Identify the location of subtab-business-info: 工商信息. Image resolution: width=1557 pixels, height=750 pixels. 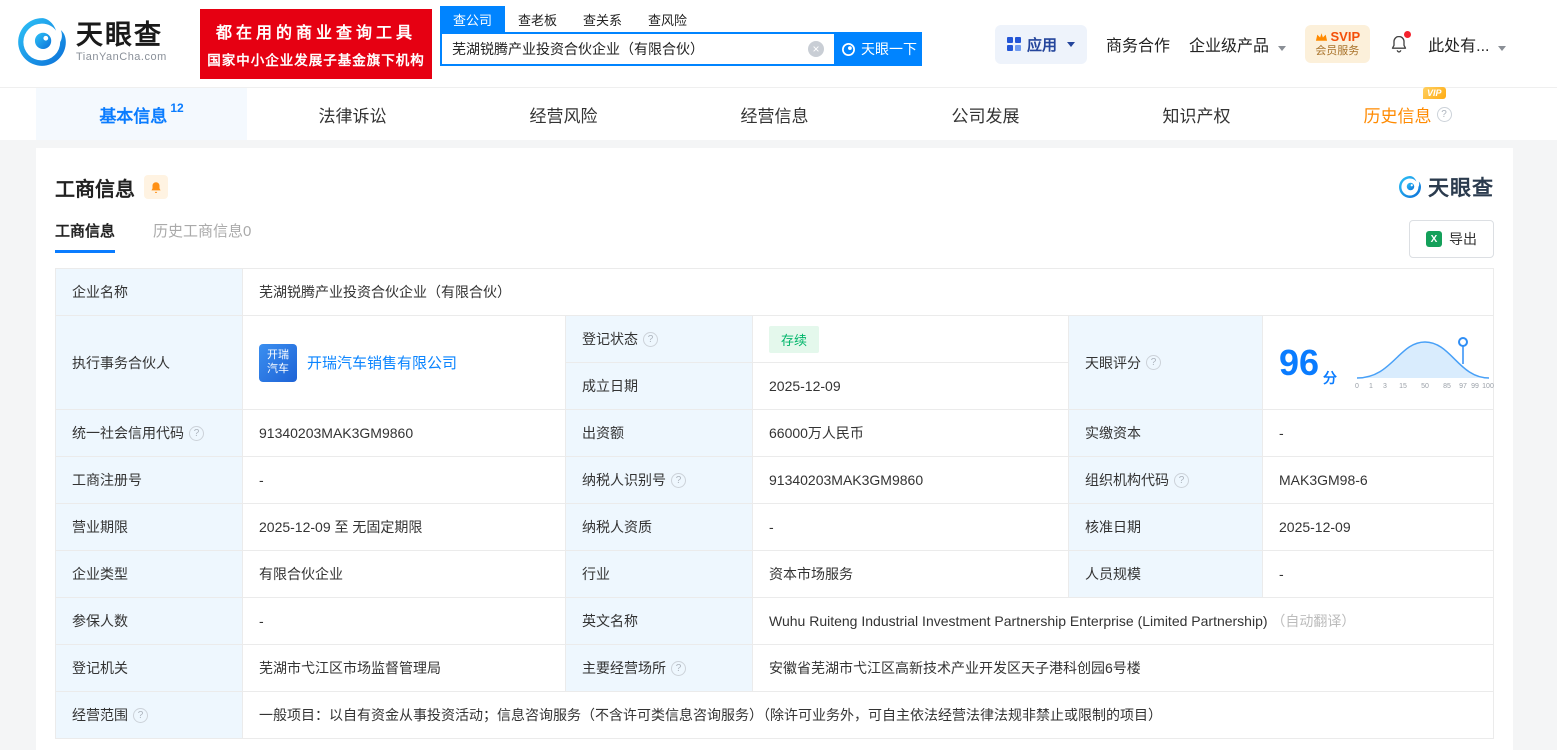
(85, 236).